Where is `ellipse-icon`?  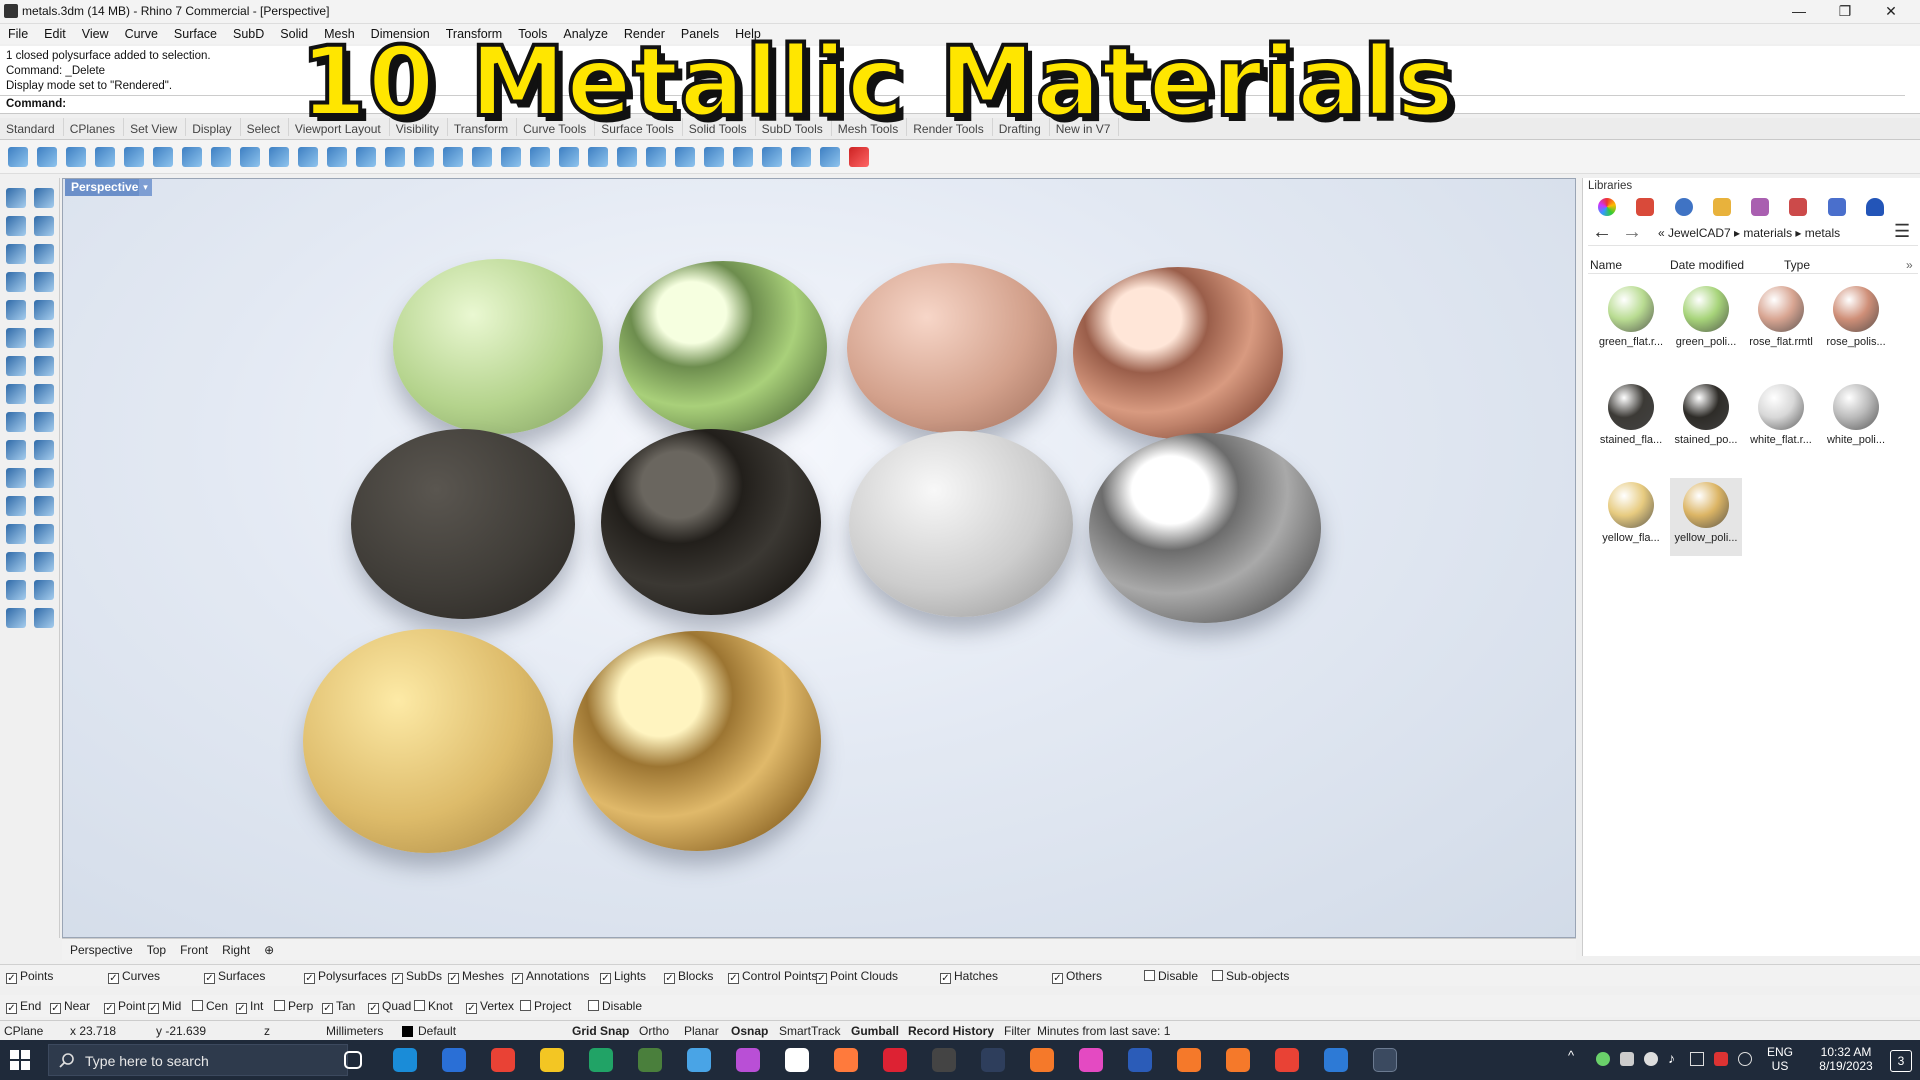 ellipse-icon is located at coordinates (44, 254).